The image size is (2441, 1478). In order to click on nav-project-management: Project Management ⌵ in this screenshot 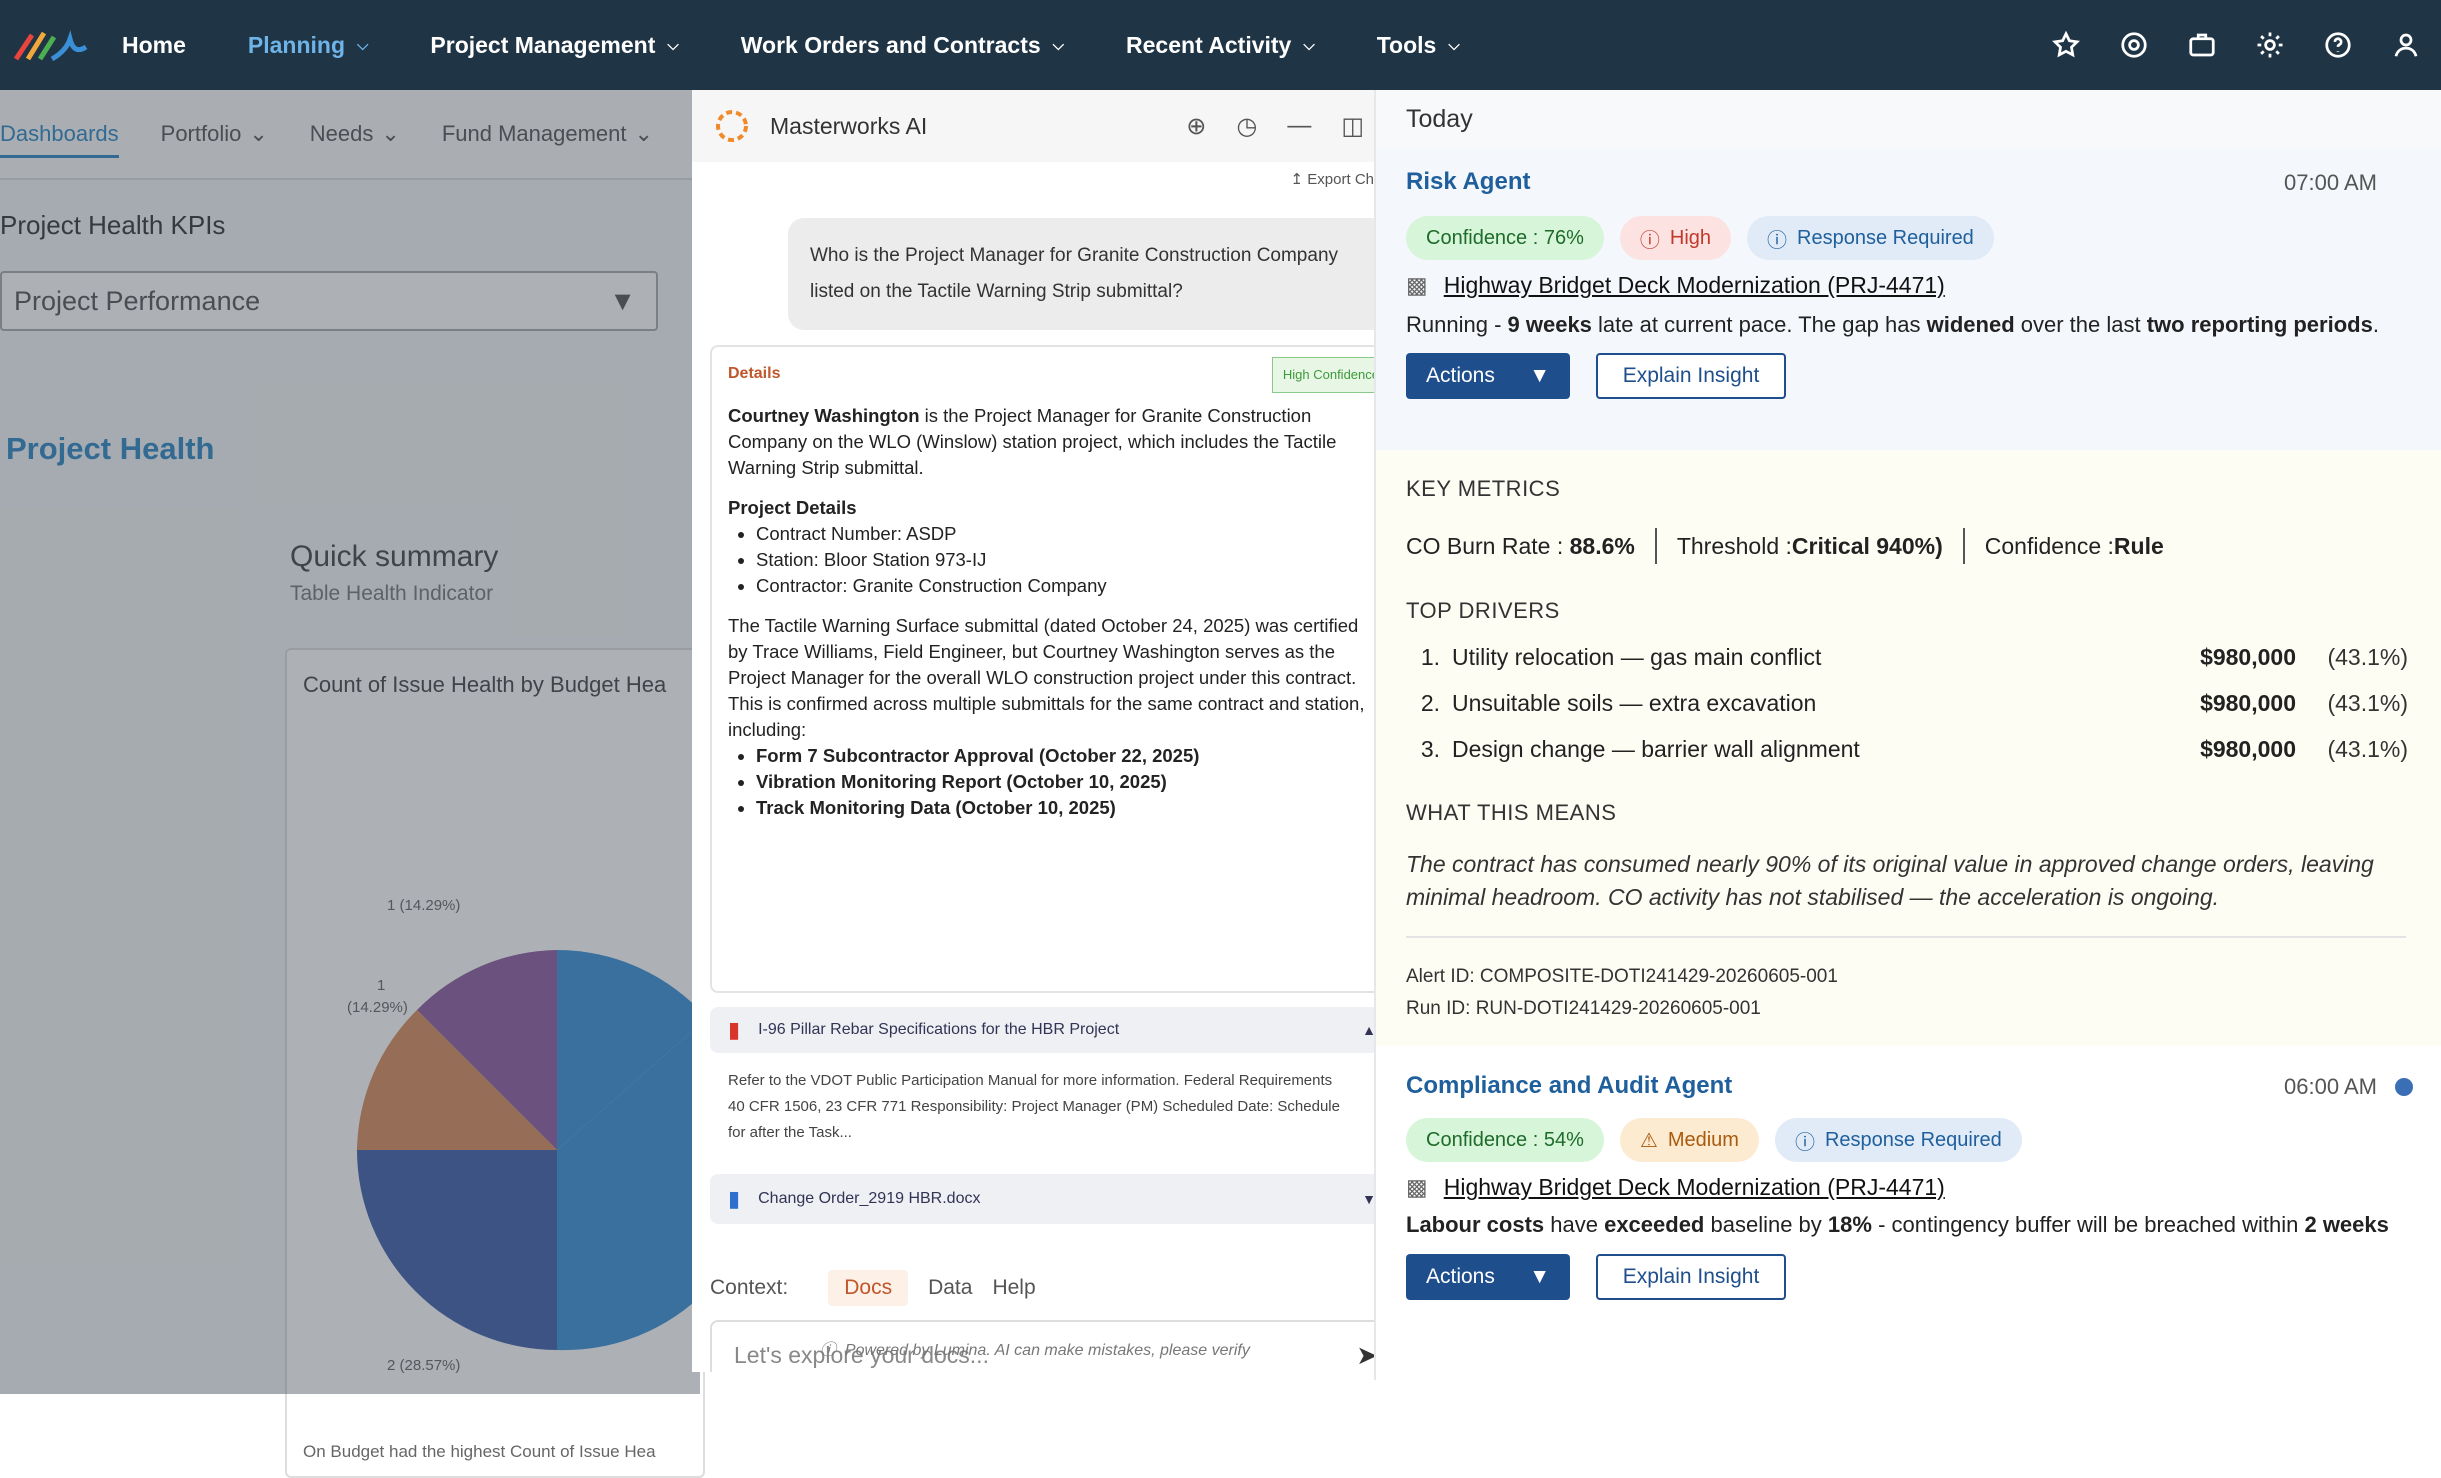, I will do `click(554, 45)`.